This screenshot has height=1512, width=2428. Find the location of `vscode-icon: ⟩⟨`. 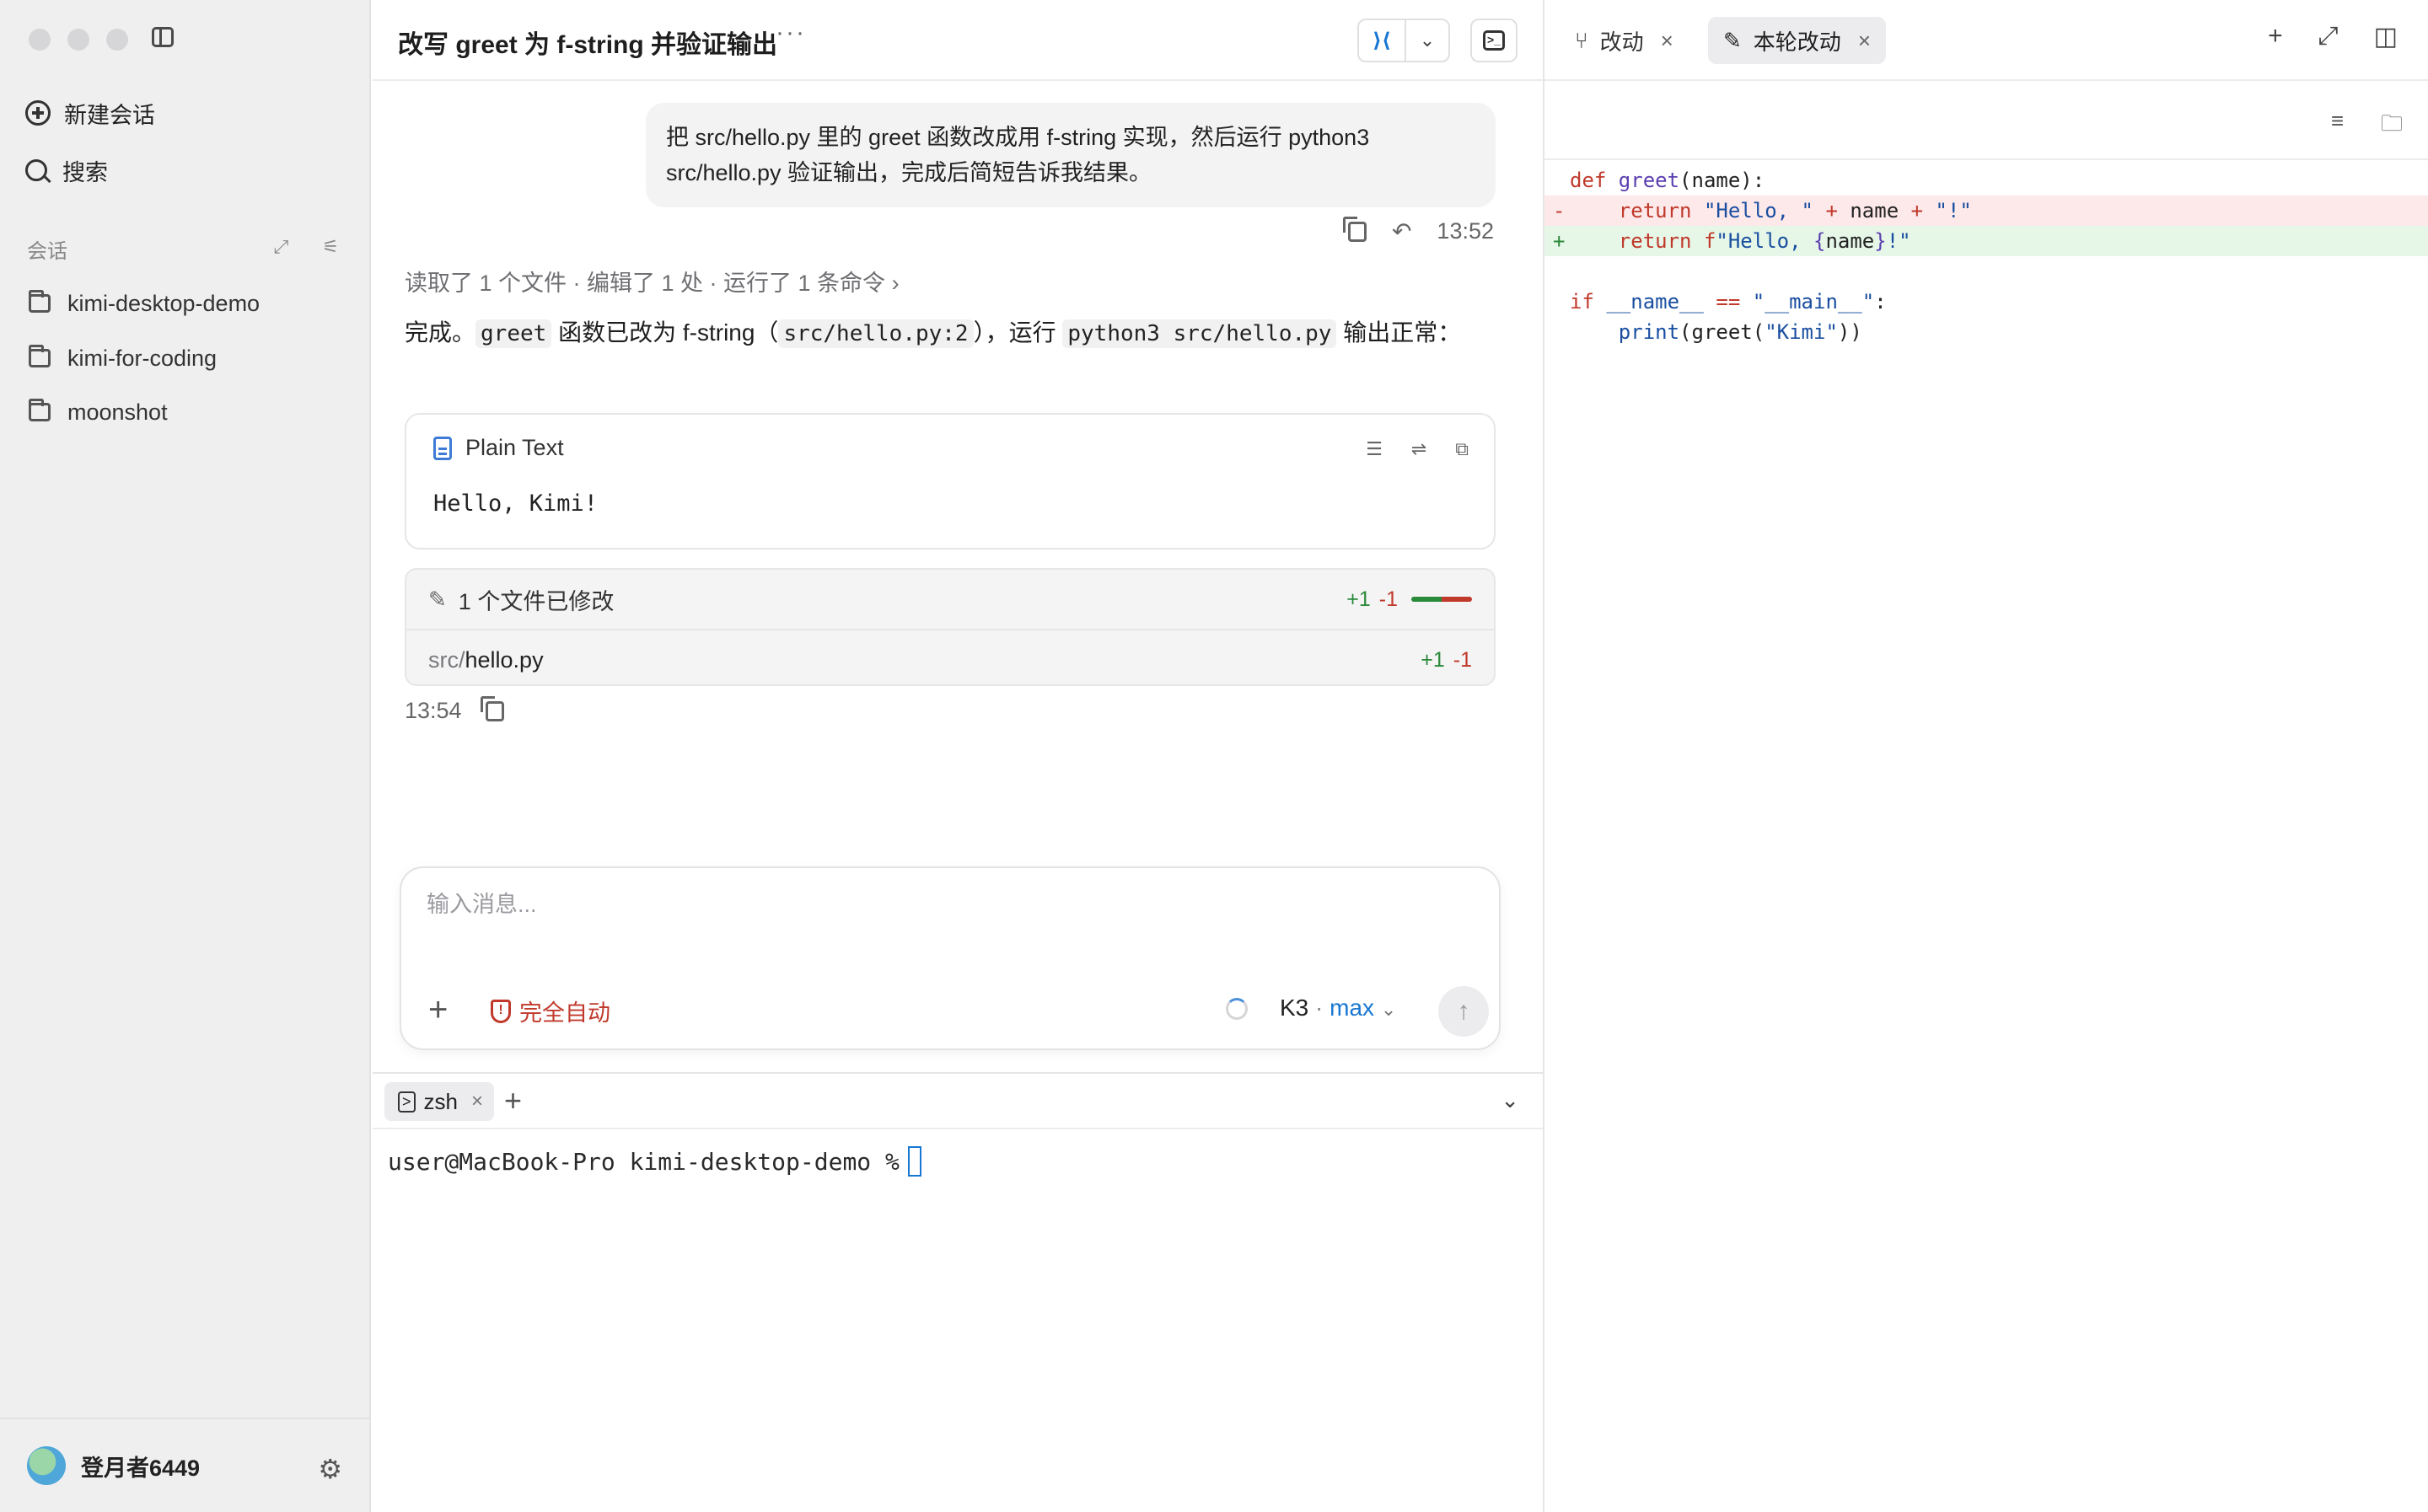

vscode-icon: ⟩⟨ is located at coordinates (1382, 40).